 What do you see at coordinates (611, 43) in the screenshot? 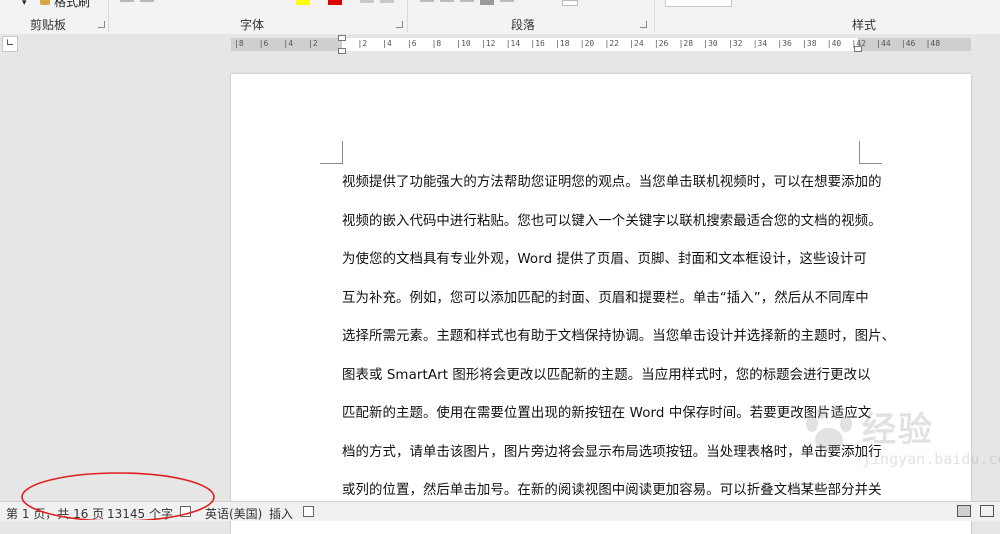
I see `ruler-tick-label: |22` at bounding box center [611, 43].